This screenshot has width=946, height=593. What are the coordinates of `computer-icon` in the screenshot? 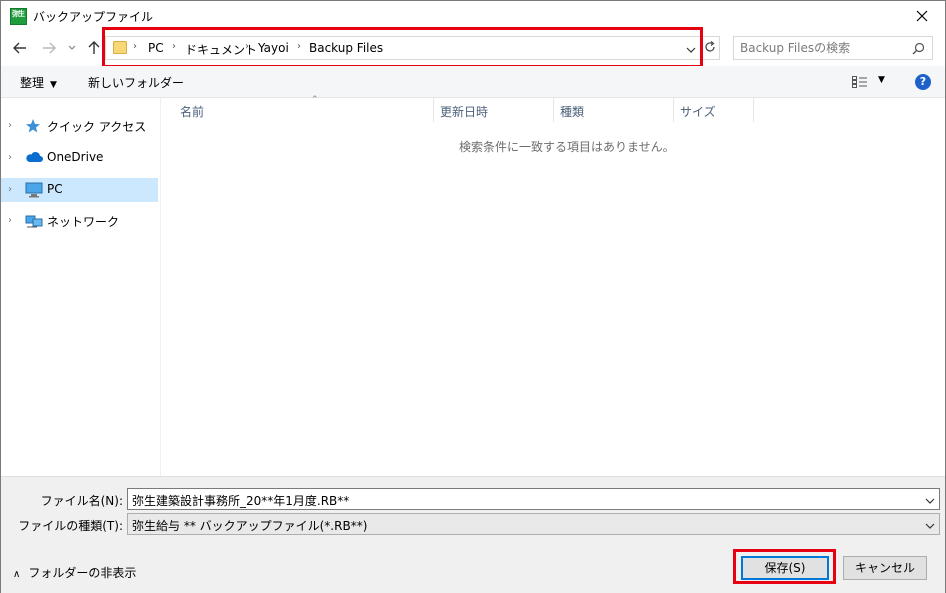 It's located at (34, 190).